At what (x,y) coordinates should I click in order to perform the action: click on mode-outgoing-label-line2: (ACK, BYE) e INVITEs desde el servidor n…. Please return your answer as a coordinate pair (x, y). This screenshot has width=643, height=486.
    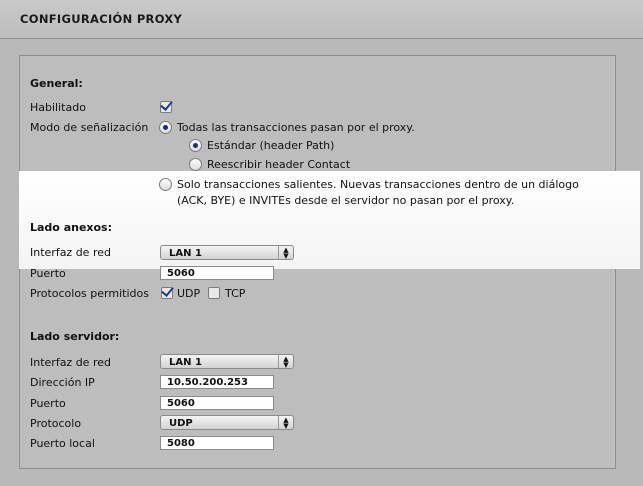
    Looking at the image, I should click on (346, 200).